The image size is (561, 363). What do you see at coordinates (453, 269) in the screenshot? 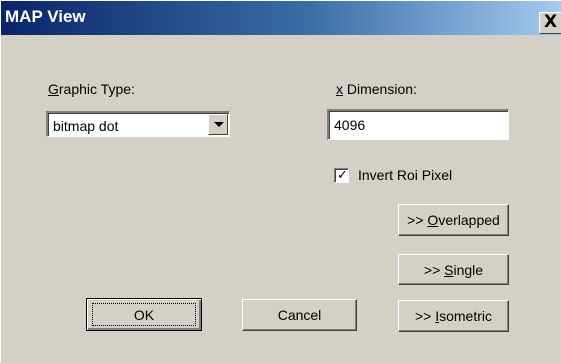
I see `single-button: >> Single` at bounding box center [453, 269].